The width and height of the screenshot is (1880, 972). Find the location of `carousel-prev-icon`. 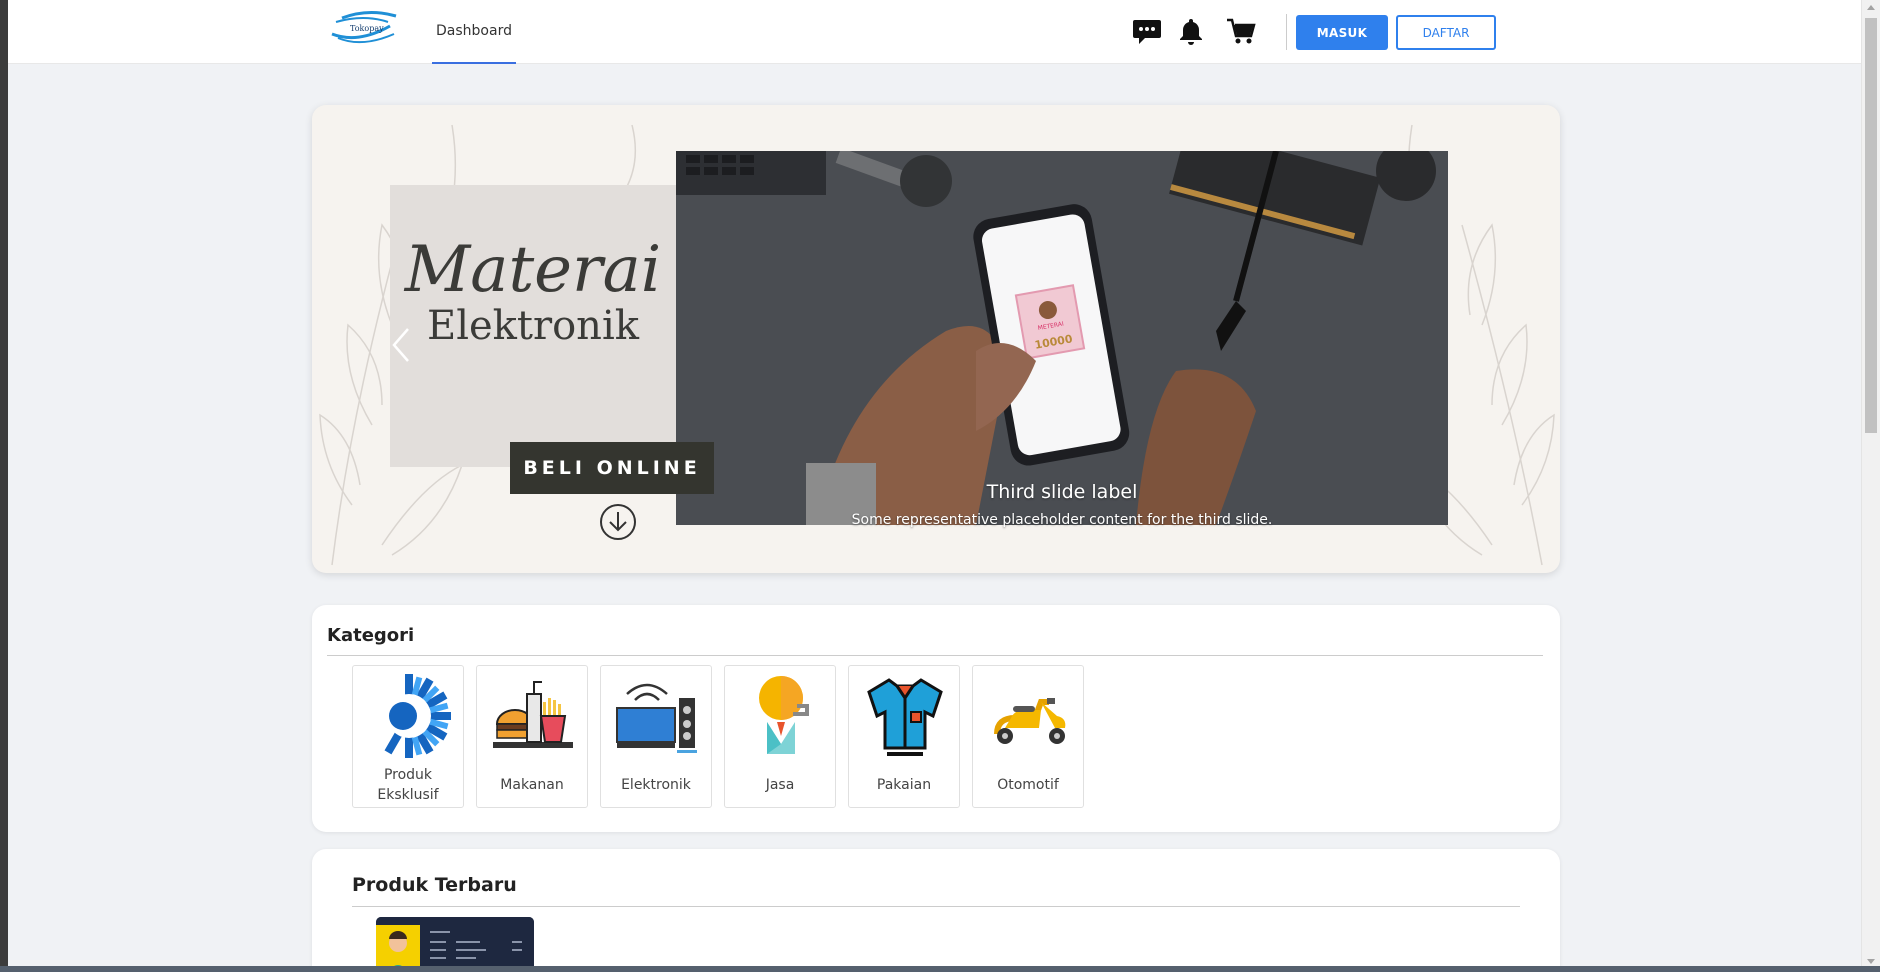

carousel-prev-icon is located at coordinates (401, 345).